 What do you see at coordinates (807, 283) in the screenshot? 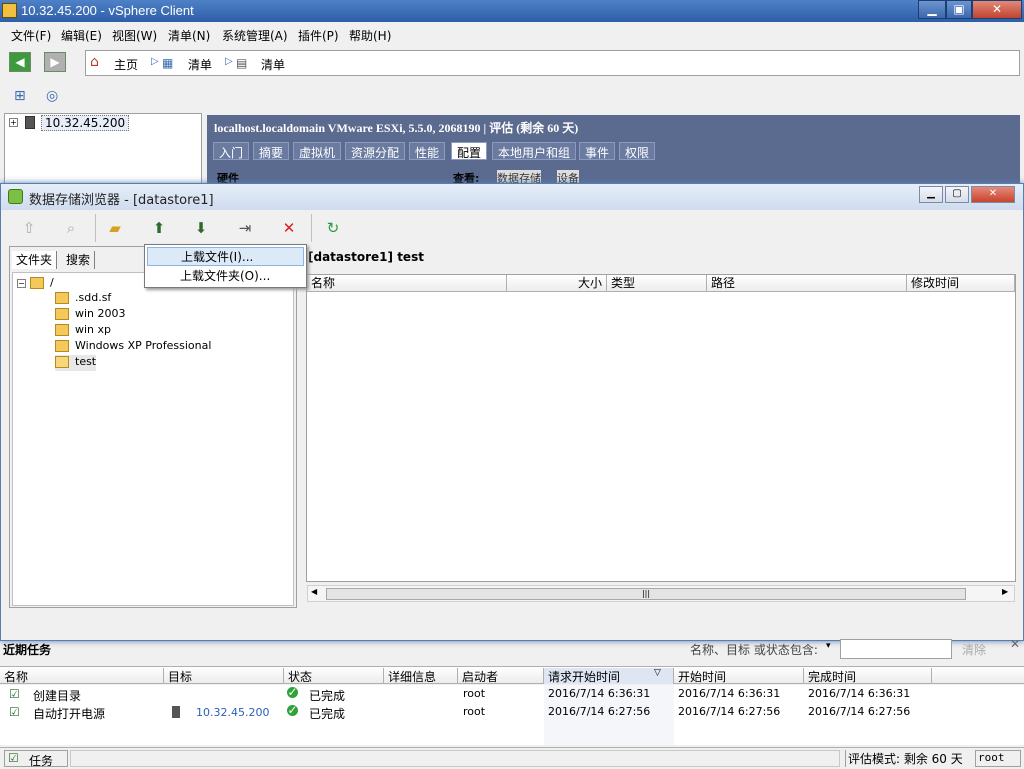
I see `column-path: 路径` at bounding box center [807, 283].